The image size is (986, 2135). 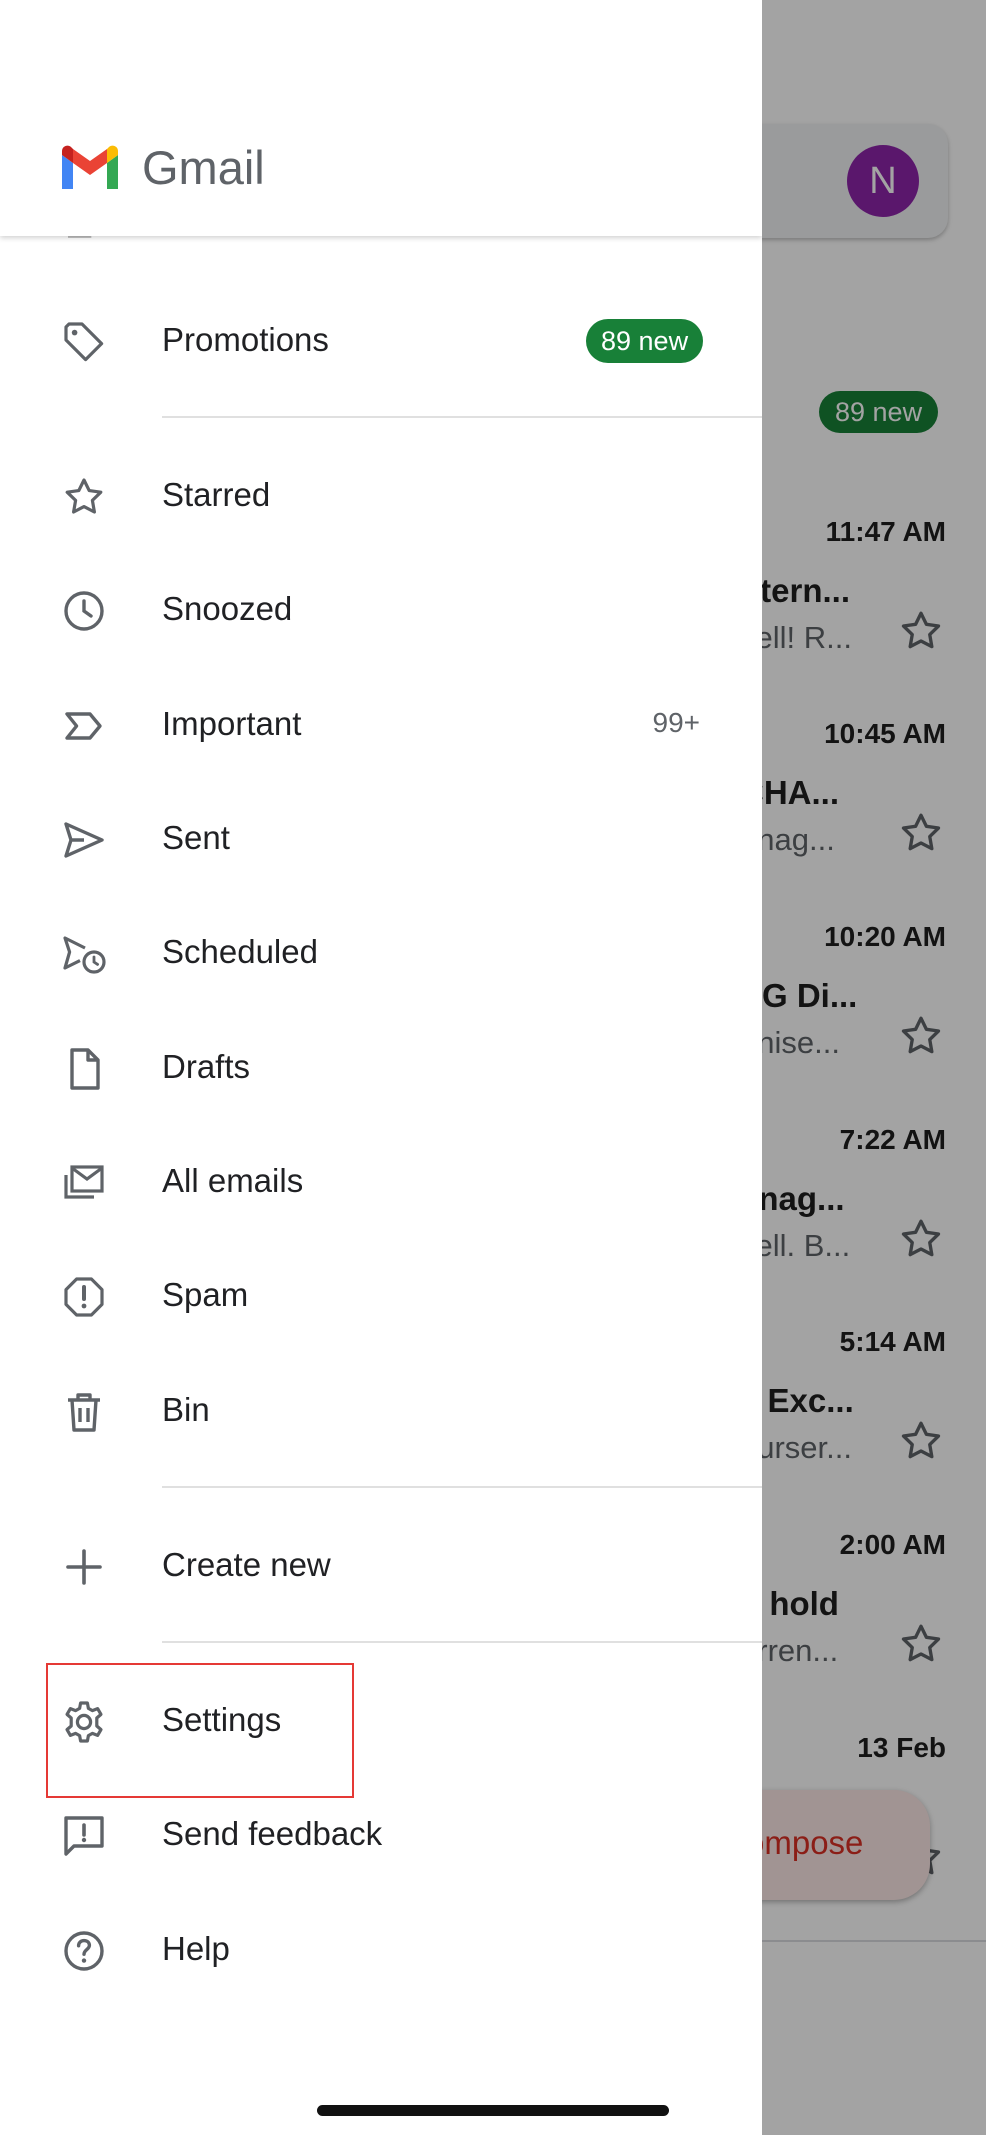 What do you see at coordinates (84, 611) in the screenshot?
I see `clock-icon` at bounding box center [84, 611].